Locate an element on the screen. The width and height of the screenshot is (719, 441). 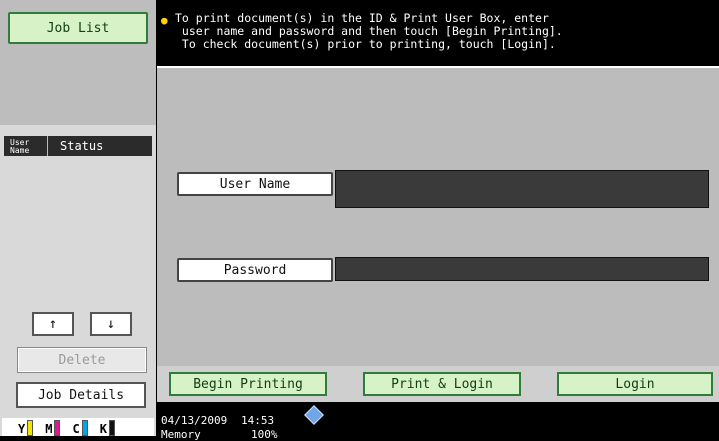
divider is located at coordinates (438, 67).